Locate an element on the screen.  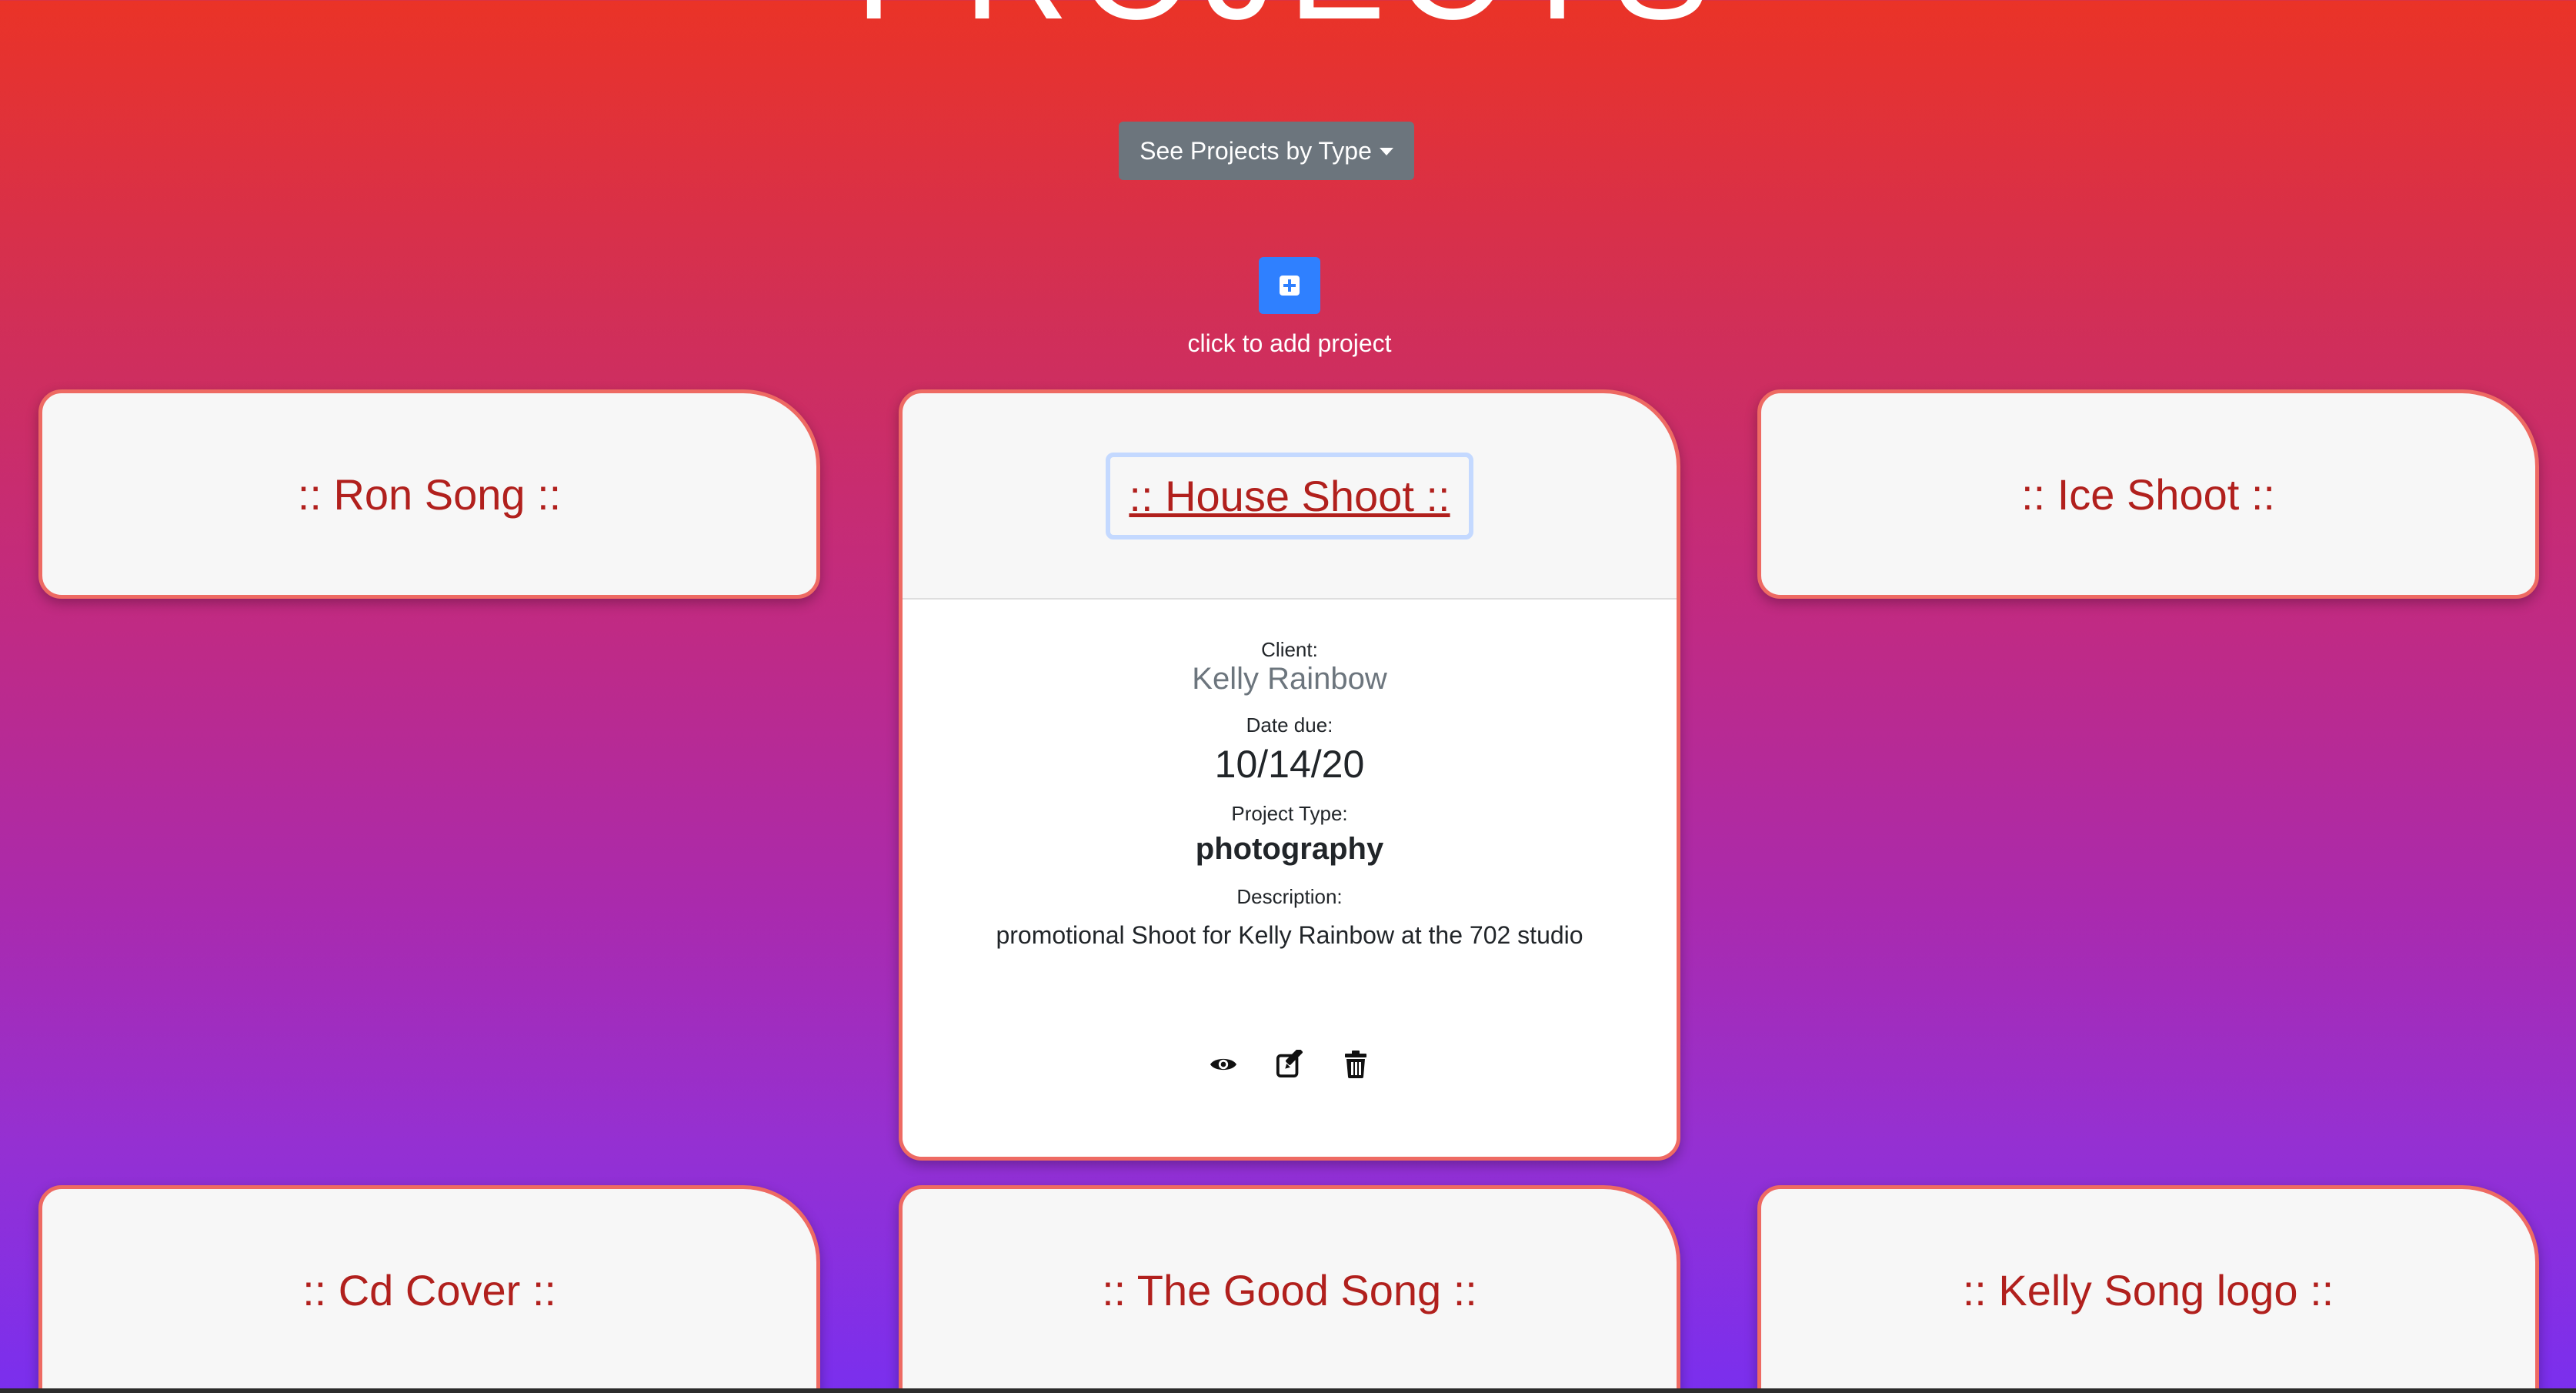
card-header: :: Kelly Song logo :: is located at coordinates (2148, 1290).